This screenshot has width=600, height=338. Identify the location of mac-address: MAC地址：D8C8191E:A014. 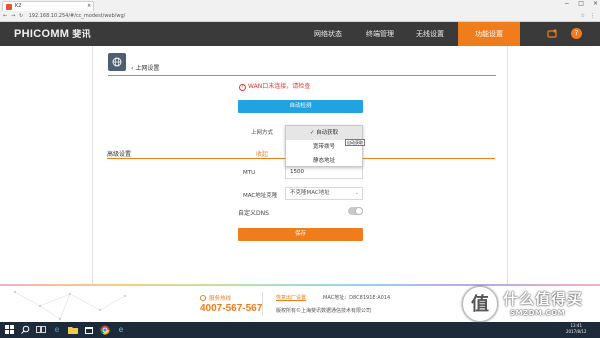
(357, 298).